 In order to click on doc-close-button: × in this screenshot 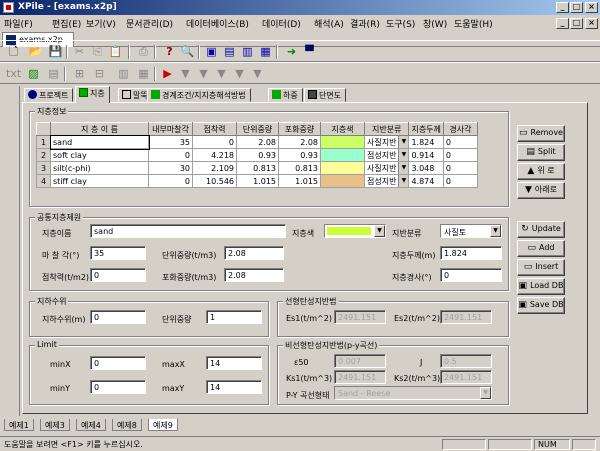, I will do `click(591, 23)`.